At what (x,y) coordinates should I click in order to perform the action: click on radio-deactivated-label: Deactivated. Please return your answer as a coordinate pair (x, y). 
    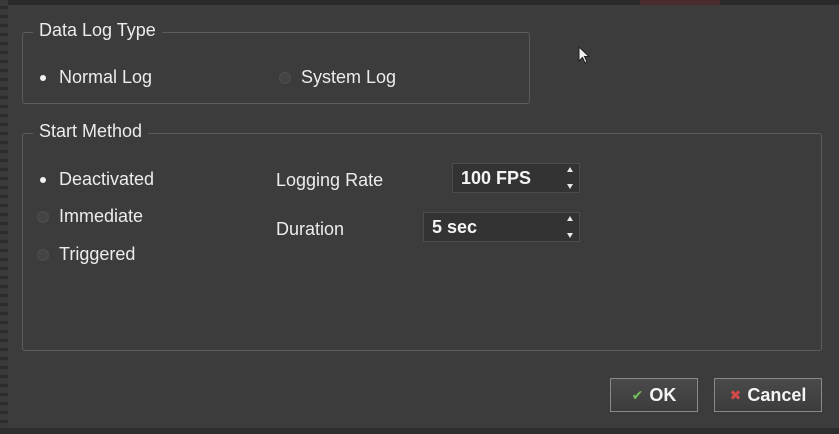
    Looking at the image, I should click on (107, 179).